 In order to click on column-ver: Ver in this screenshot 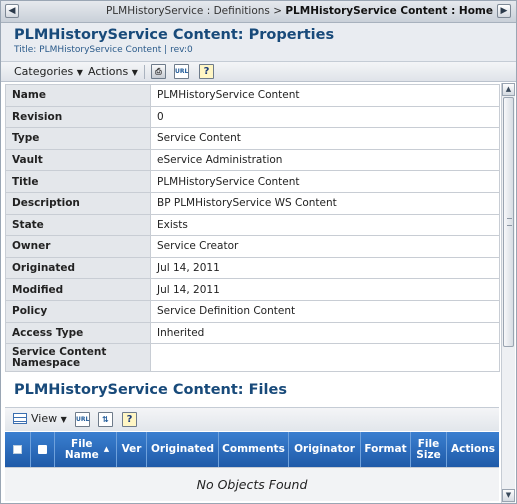, I will do `click(132, 449)`.